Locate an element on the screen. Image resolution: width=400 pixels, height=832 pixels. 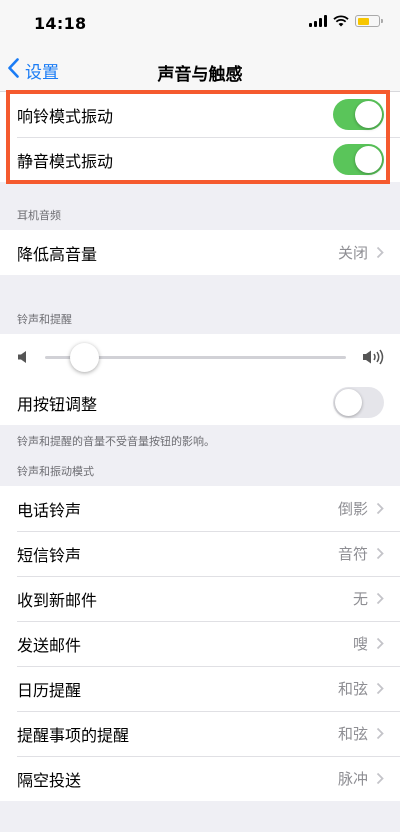
silent-vibrate-toggle is located at coordinates (358, 159).